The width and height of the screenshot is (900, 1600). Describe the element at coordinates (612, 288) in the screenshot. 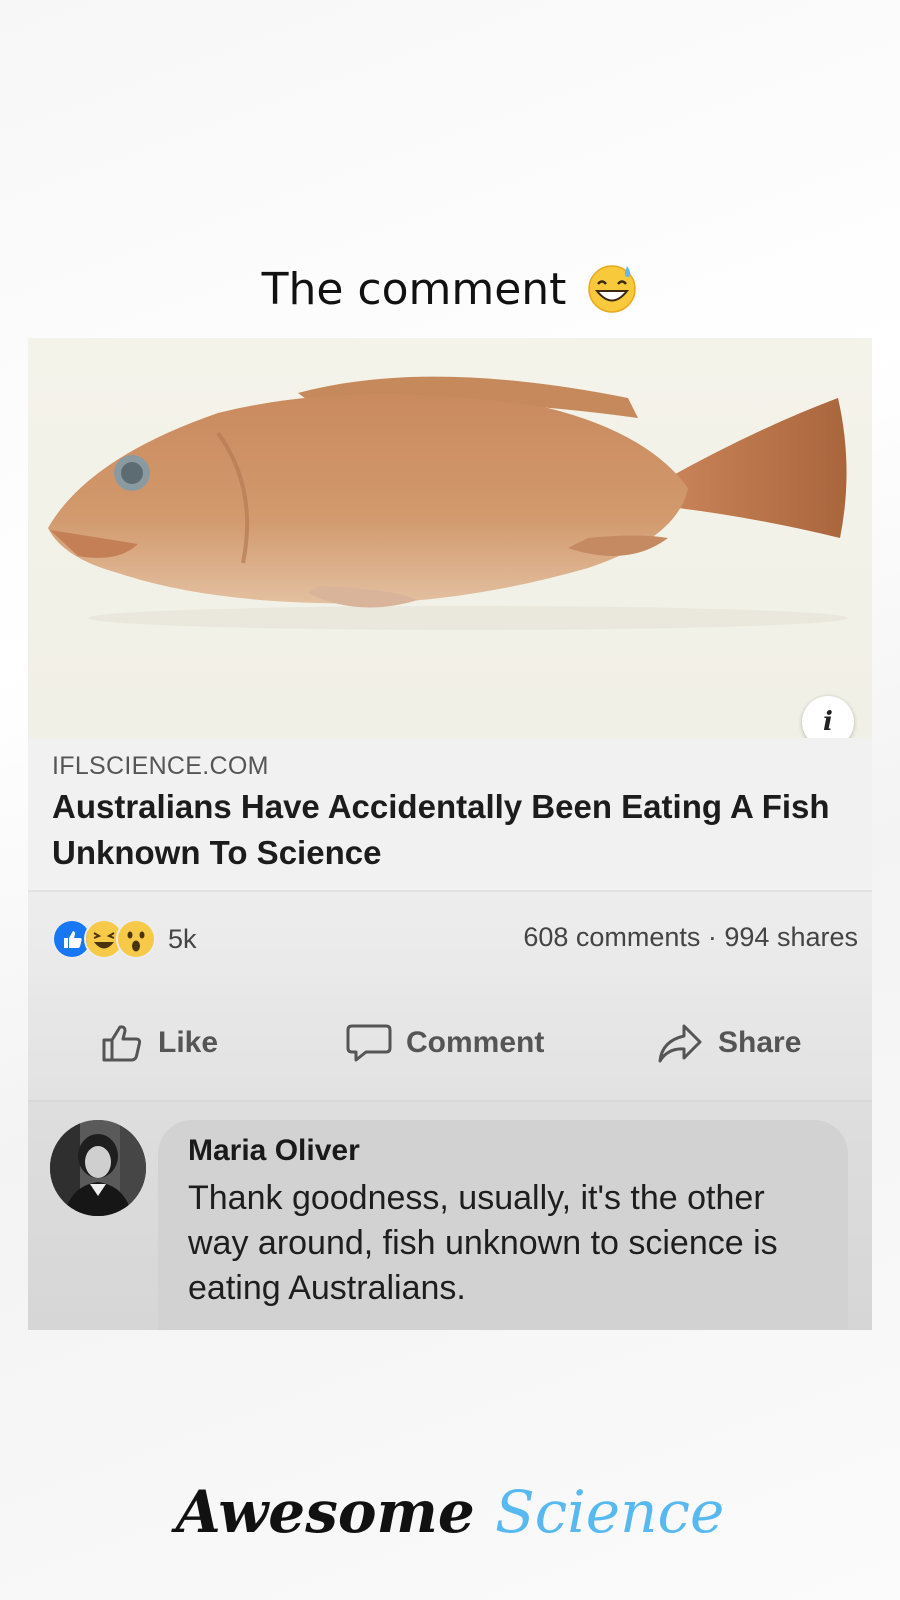

I see `grinning-face-with-sweat-icon` at that location.